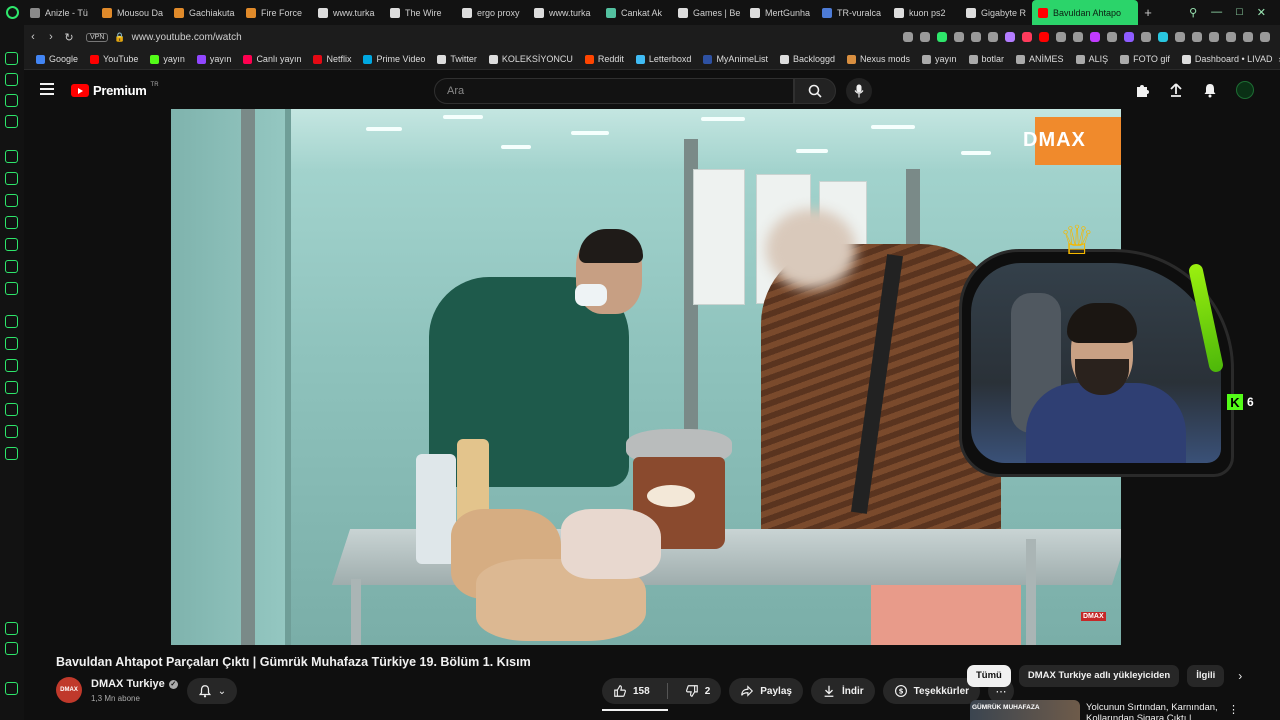  What do you see at coordinates (735, 59) in the screenshot?
I see `bookmark: MyAnimeList` at bounding box center [735, 59].